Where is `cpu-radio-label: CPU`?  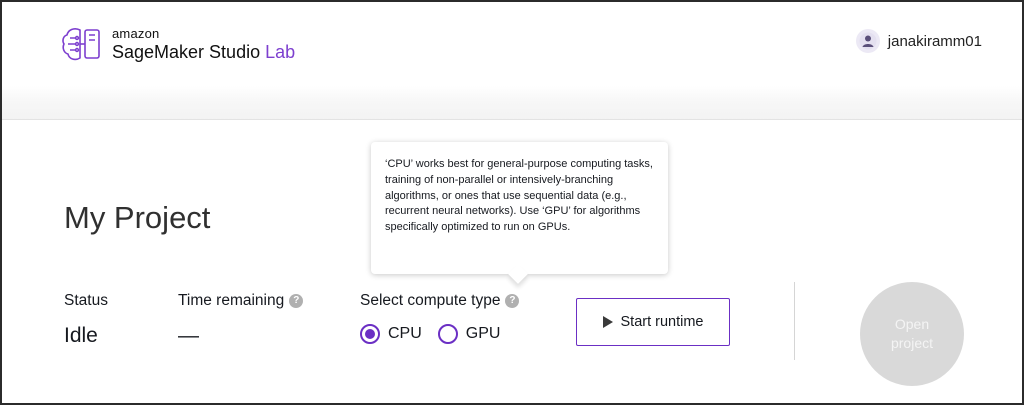 cpu-radio-label: CPU is located at coordinates (405, 333).